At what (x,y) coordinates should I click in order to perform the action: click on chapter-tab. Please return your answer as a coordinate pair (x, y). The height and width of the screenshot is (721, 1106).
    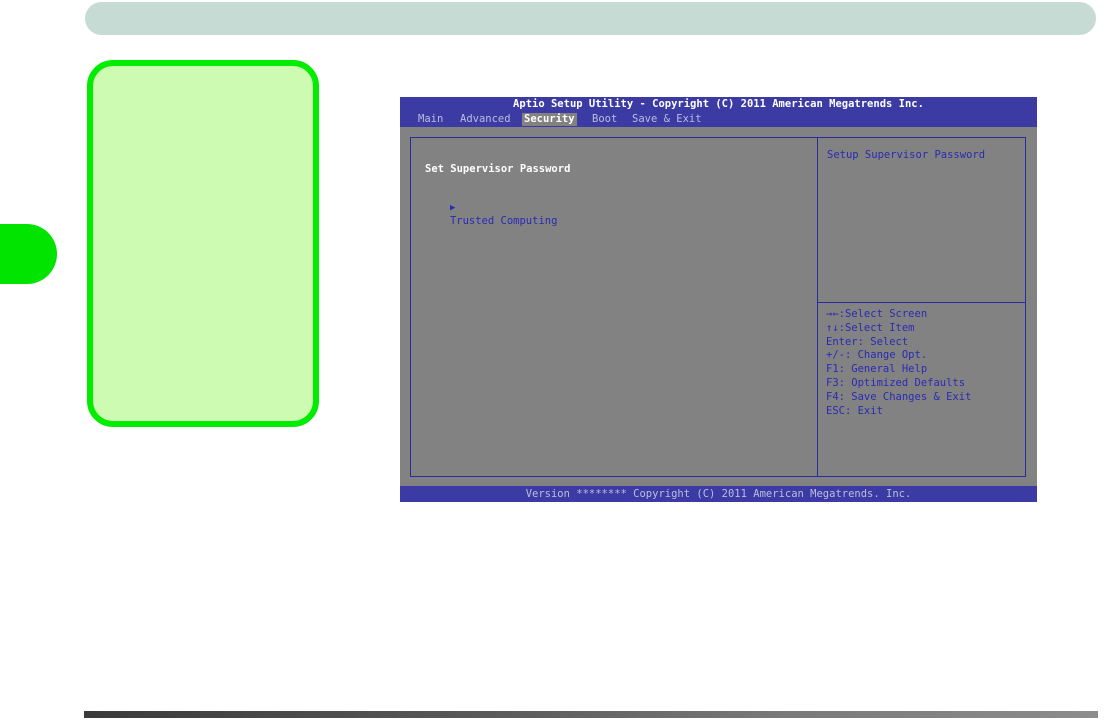
    Looking at the image, I should click on (28, 254).